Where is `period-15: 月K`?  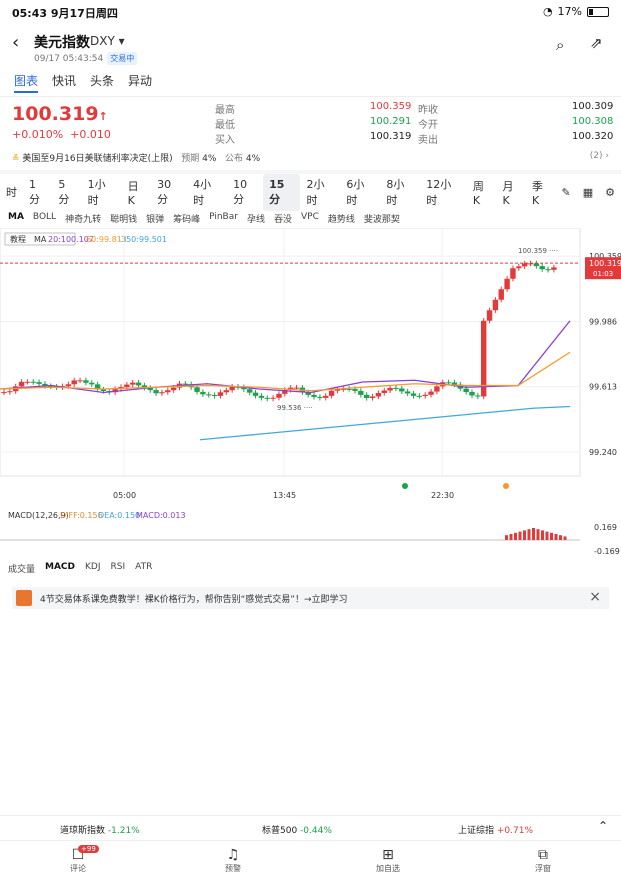 period-15: 月K is located at coordinates (511, 192).